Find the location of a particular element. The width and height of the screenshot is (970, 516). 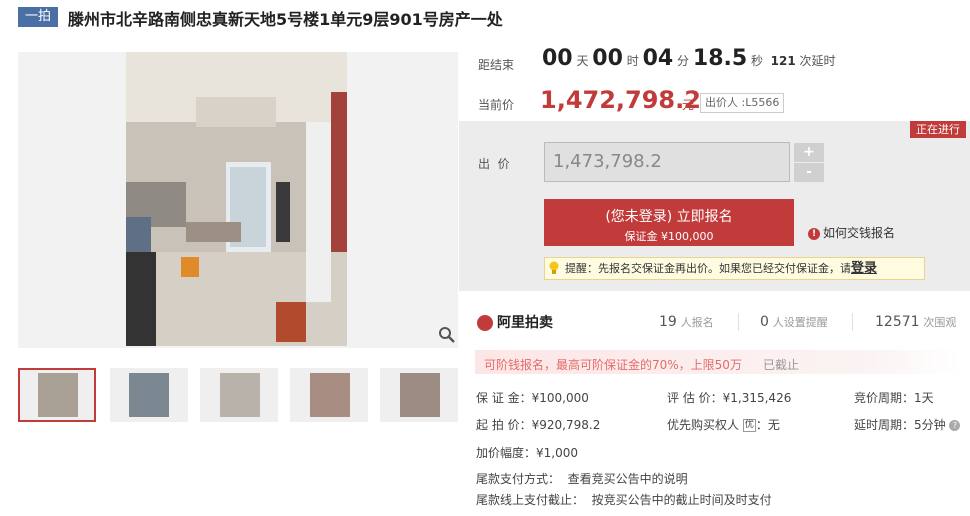

status-badge: 正在进行 is located at coordinates (938, 129).